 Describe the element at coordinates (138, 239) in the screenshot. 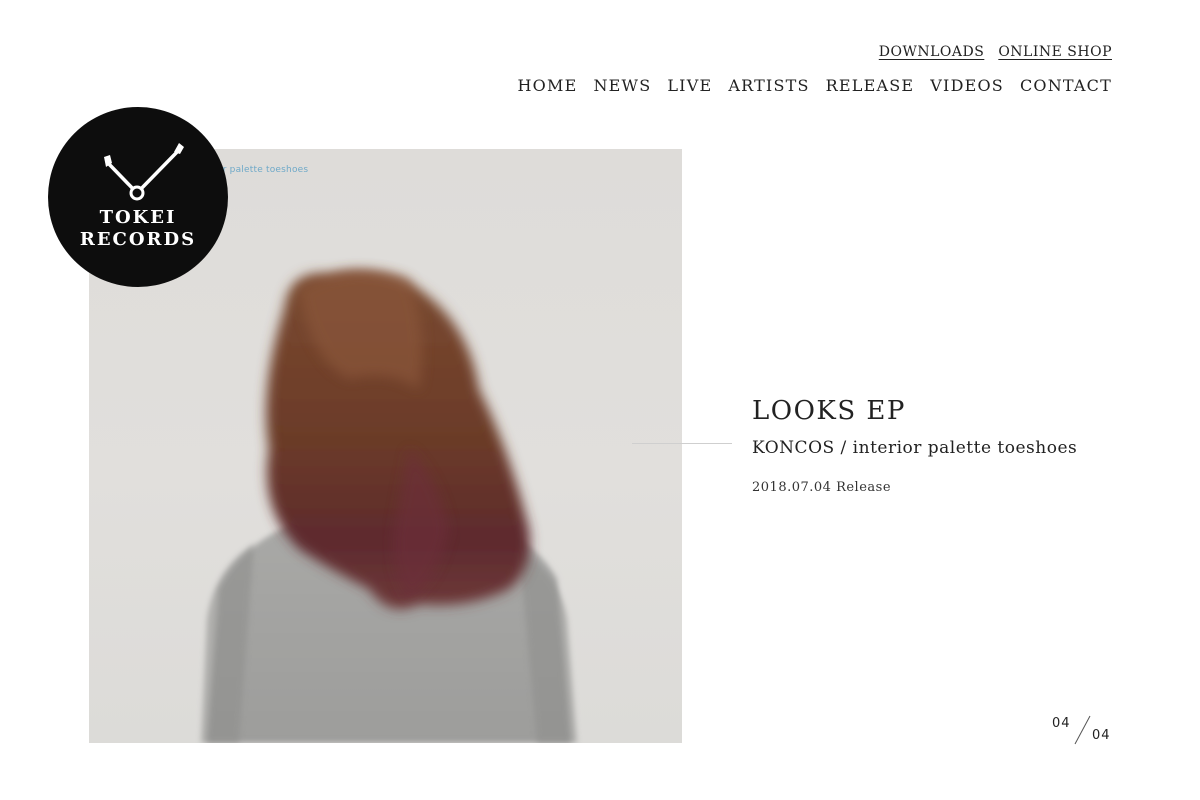

I see `logo-line-2: RECORDS` at that location.